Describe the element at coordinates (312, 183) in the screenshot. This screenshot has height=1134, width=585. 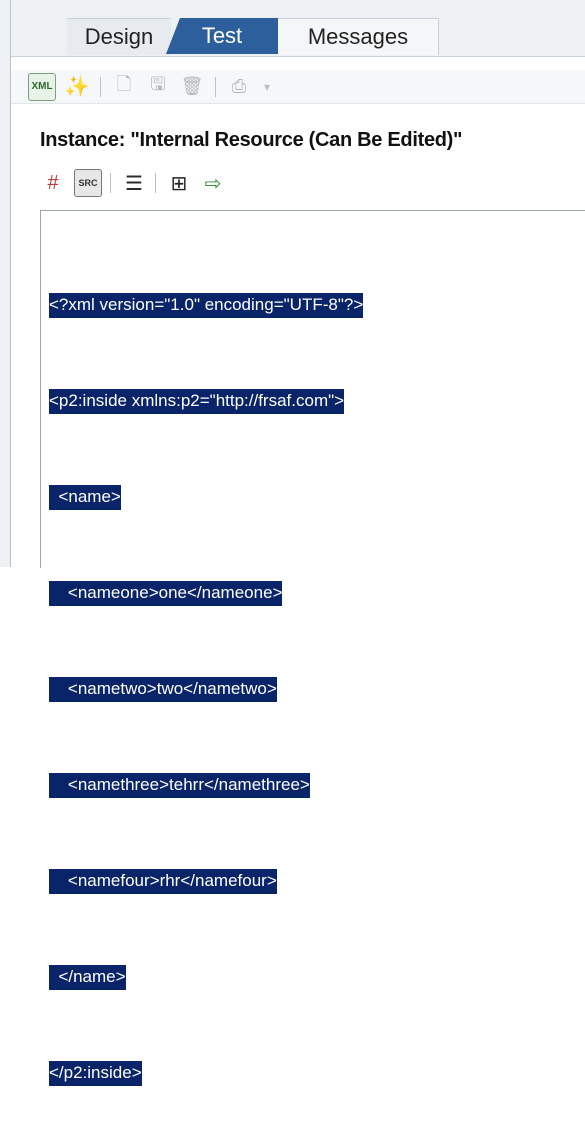
I see `instance-toolbar: # SRC ☰ ⊞ ⇨` at that location.